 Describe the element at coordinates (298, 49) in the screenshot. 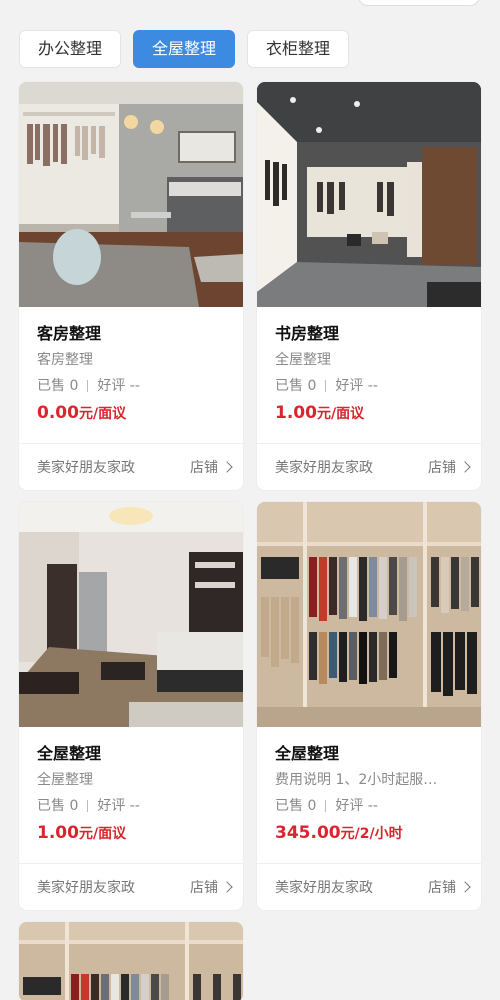

I see `tab-wardrobe: 衣柜整理` at that location.